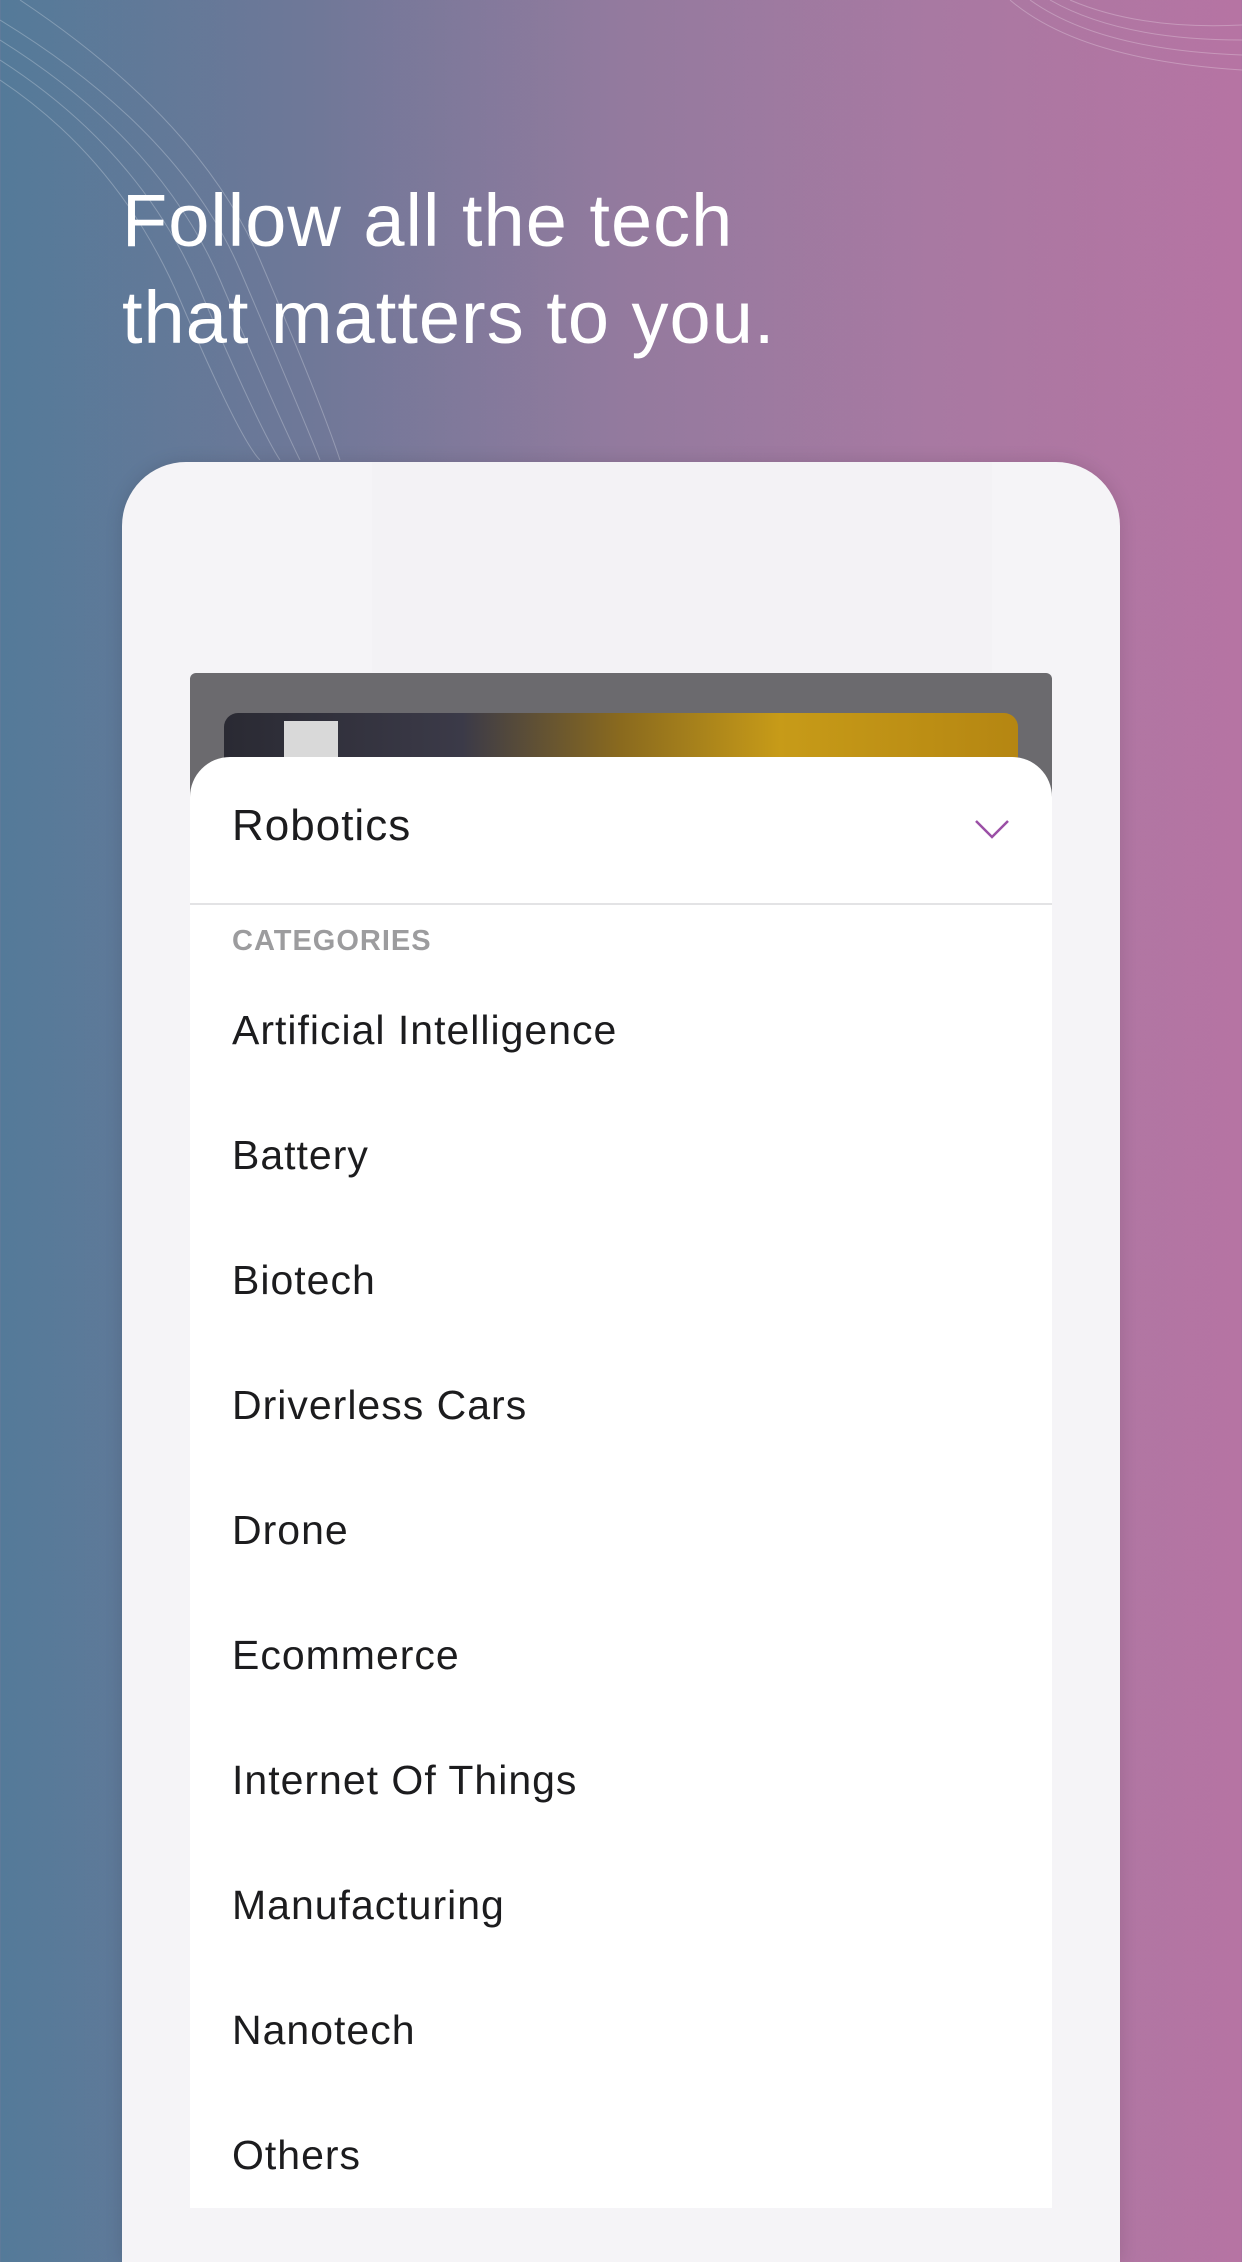 This screenshot has width=1242, height=2262. I want to click on category-item-internet-of-things: Internet Of Things, so click(621, 1780).